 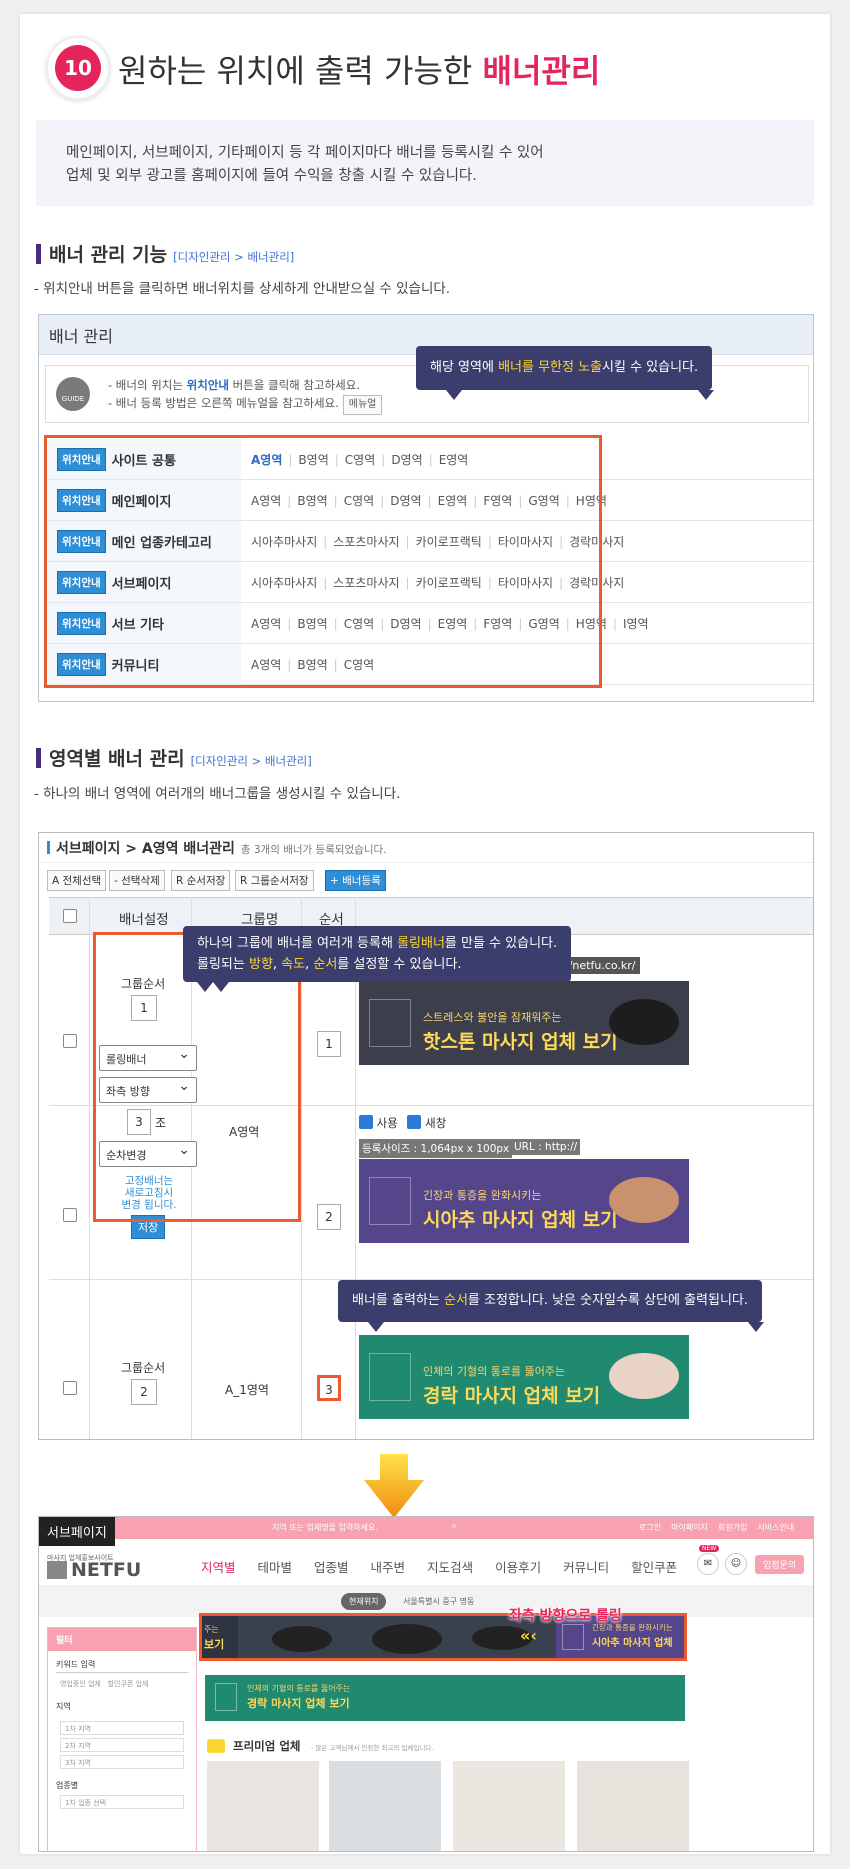 I want to click on highlight-frame, so click(x=323, y=561).